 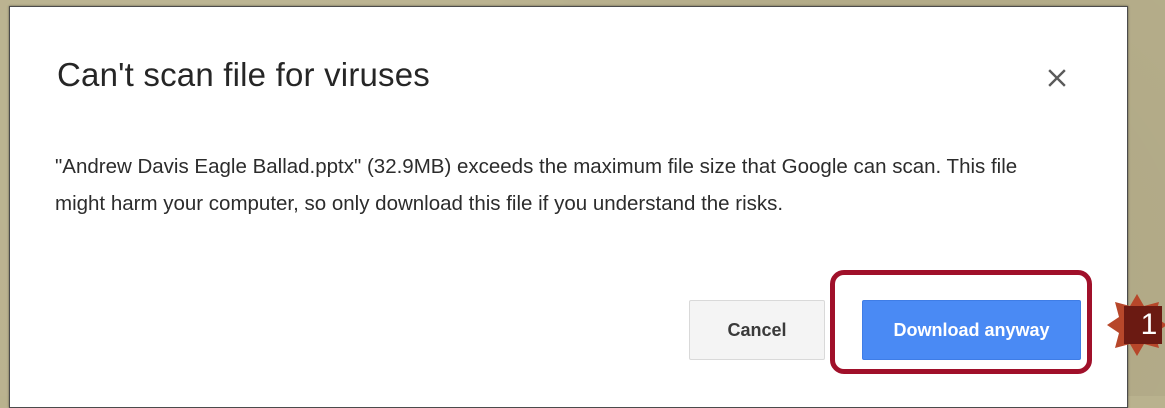 I want to click on close-icon, so click(x=1057, y=78).